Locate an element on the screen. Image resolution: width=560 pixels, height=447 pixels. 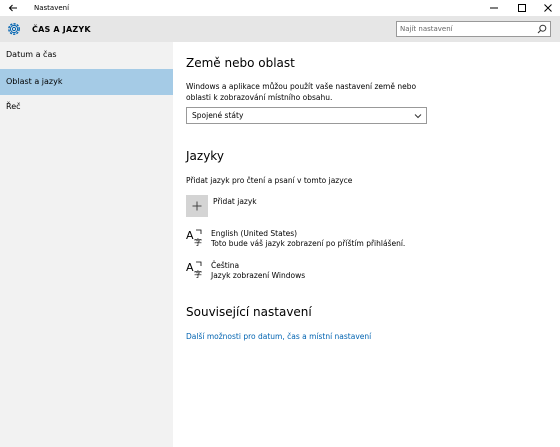
country-select: Spojené státy is located at coordinates (306, 115).